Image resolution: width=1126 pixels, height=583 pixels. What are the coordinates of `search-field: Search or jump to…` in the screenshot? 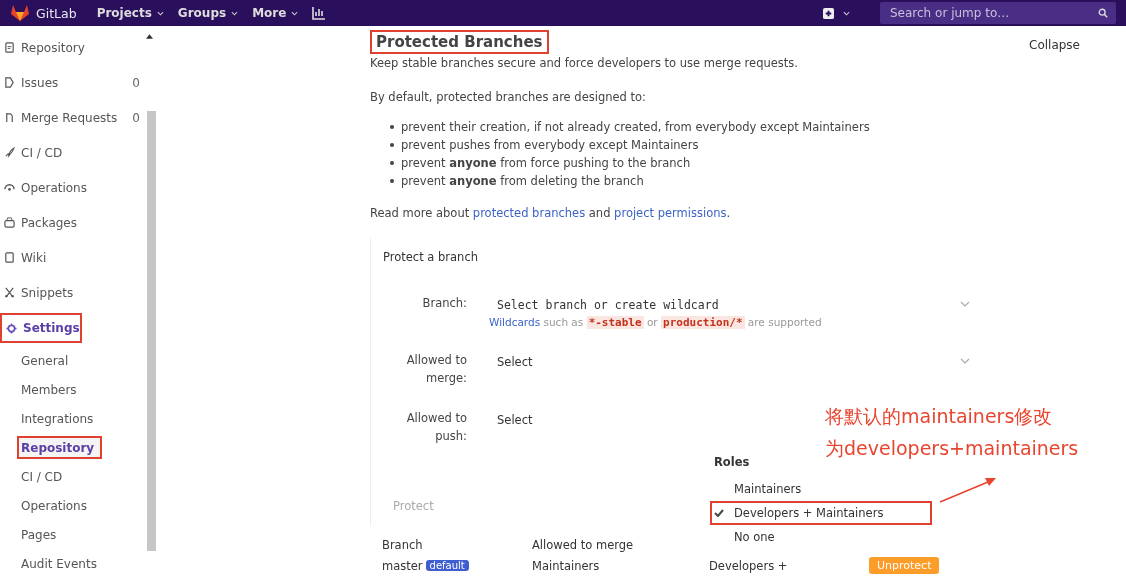 It's located at (993, 13).